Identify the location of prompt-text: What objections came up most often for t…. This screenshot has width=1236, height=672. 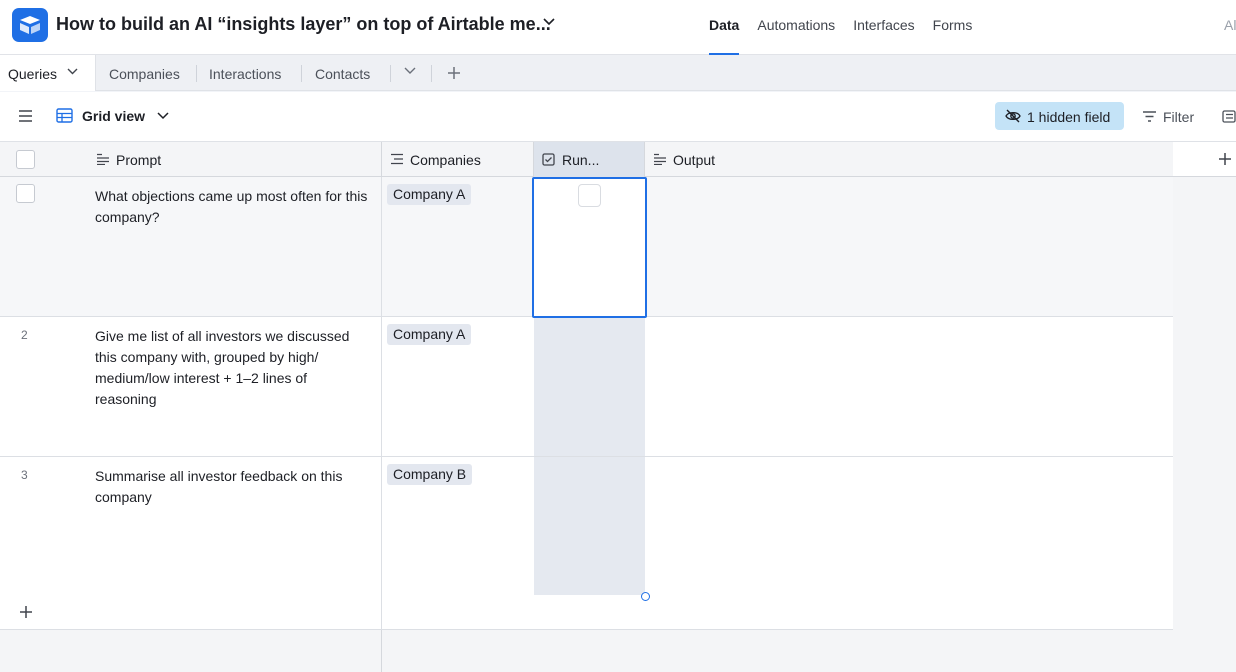
(231, 206).